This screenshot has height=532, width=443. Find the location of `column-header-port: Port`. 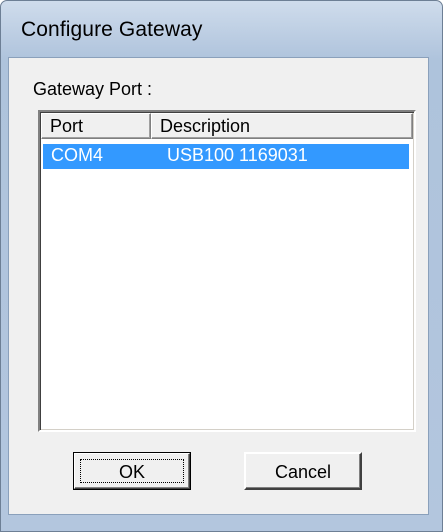

column-header-port: Port is located at coordinates (96, 126).